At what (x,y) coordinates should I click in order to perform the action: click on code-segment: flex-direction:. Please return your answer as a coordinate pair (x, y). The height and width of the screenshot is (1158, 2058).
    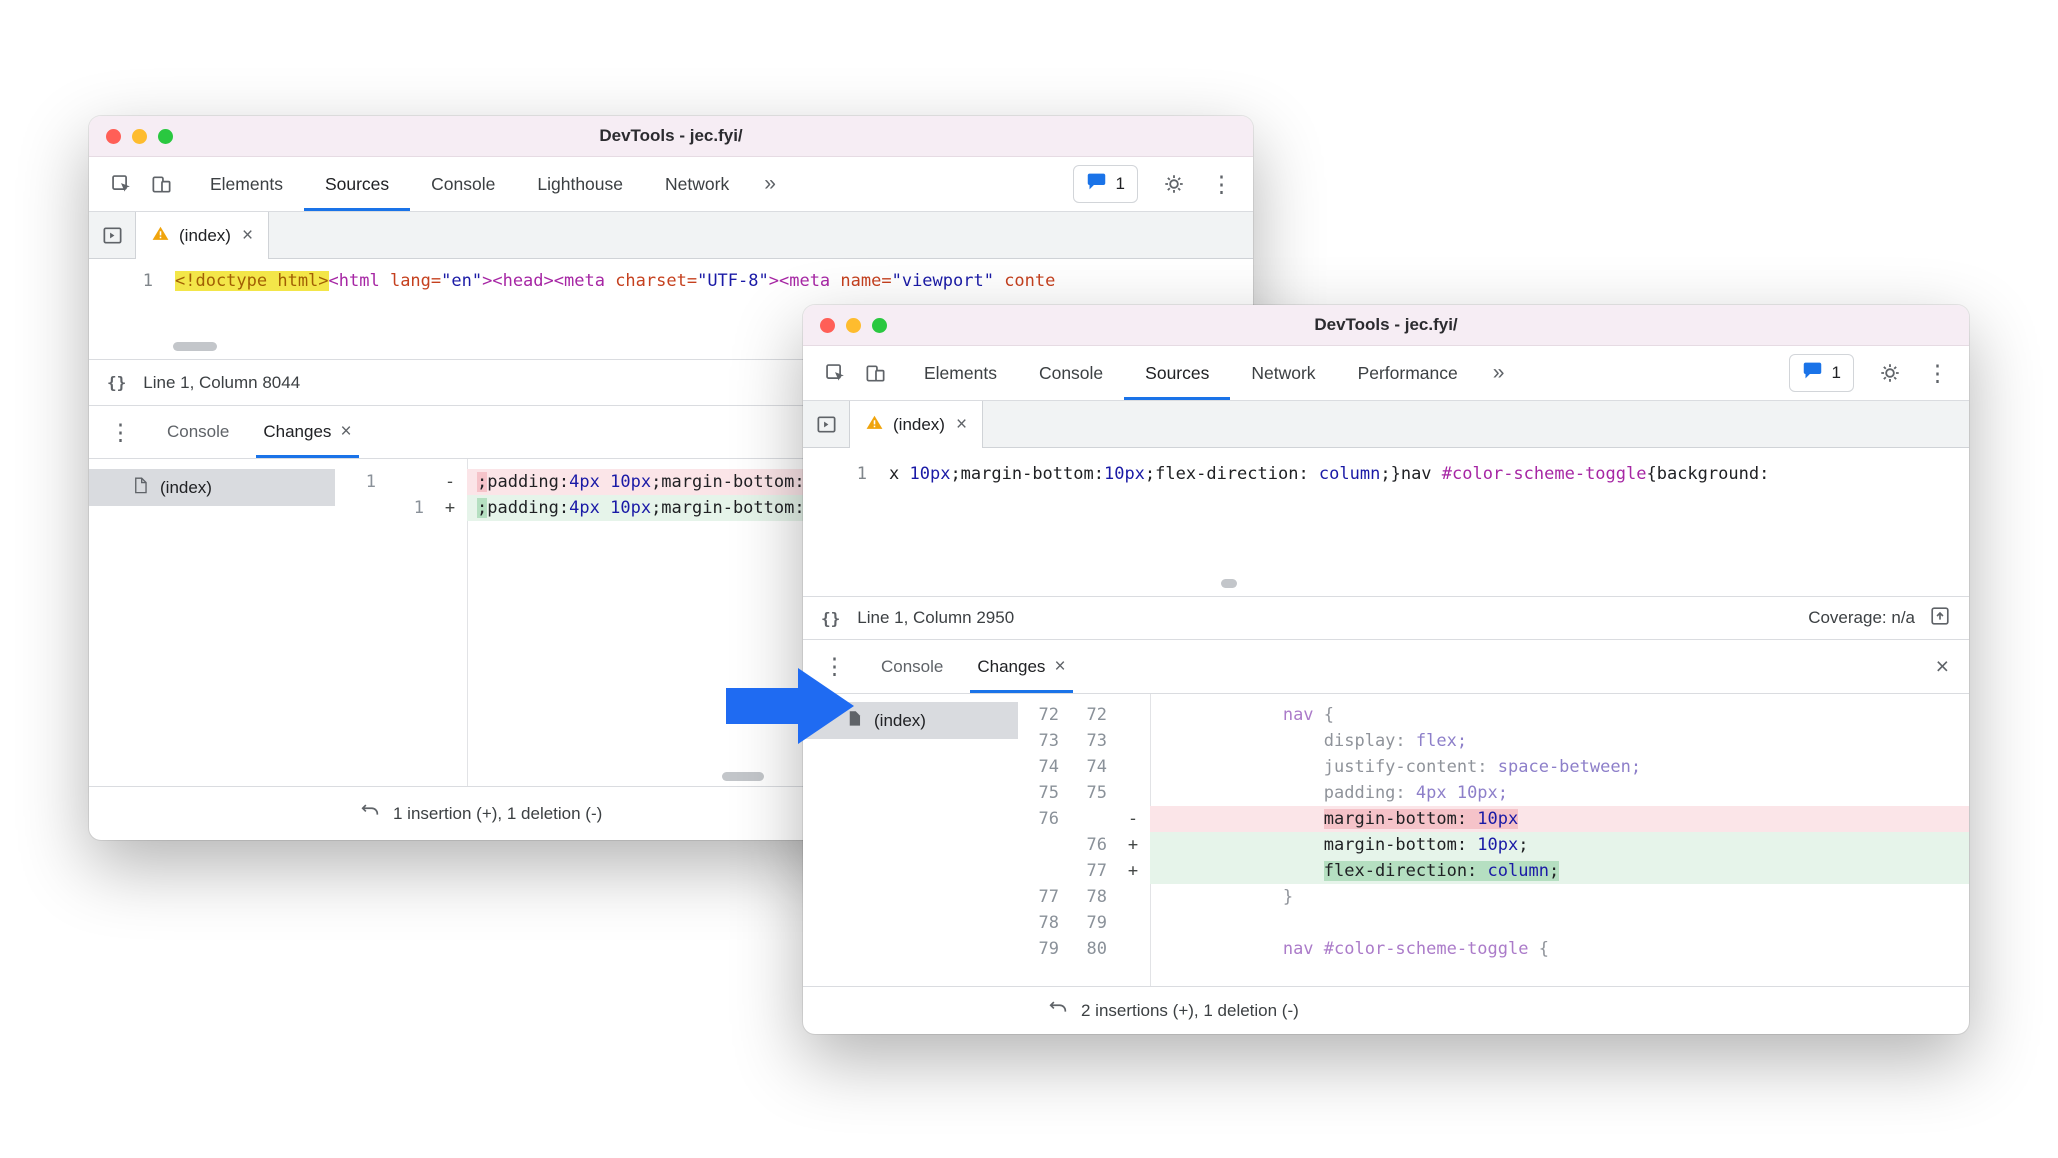
    Looking at the image, I should click on (1405, 871).